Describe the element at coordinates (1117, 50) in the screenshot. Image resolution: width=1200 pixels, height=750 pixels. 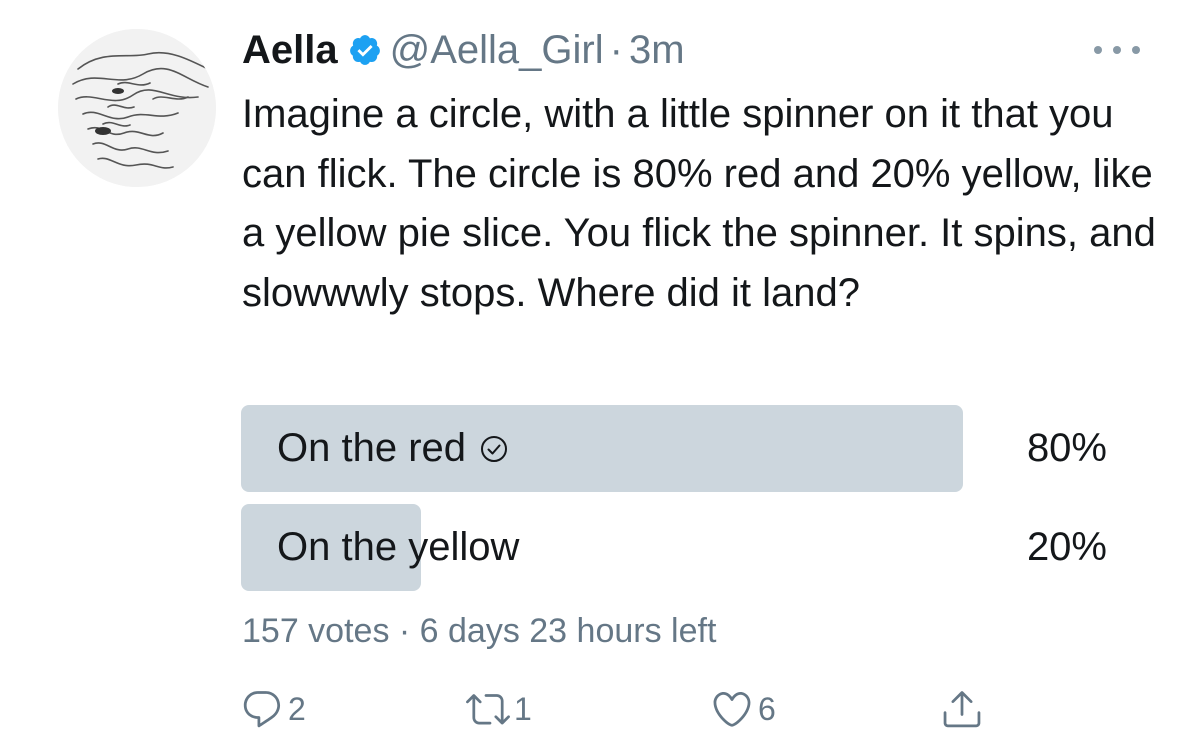
I see `more-dots-icon` at that location.